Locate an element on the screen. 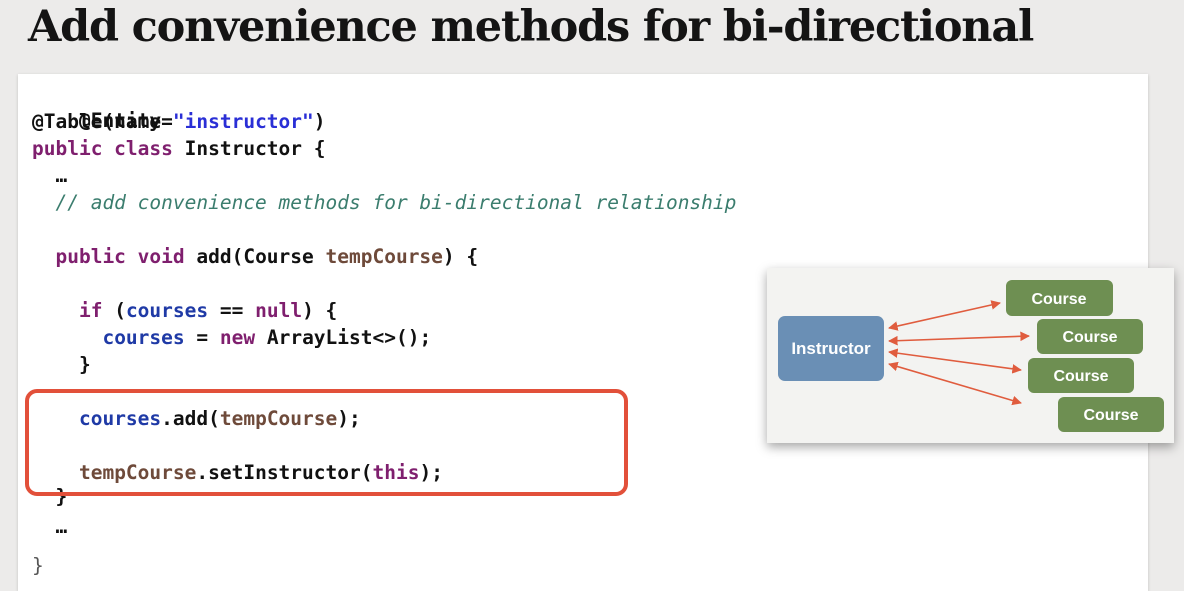  code-line-2: @Table(name="instructor") is located at coordinates (179, 122).